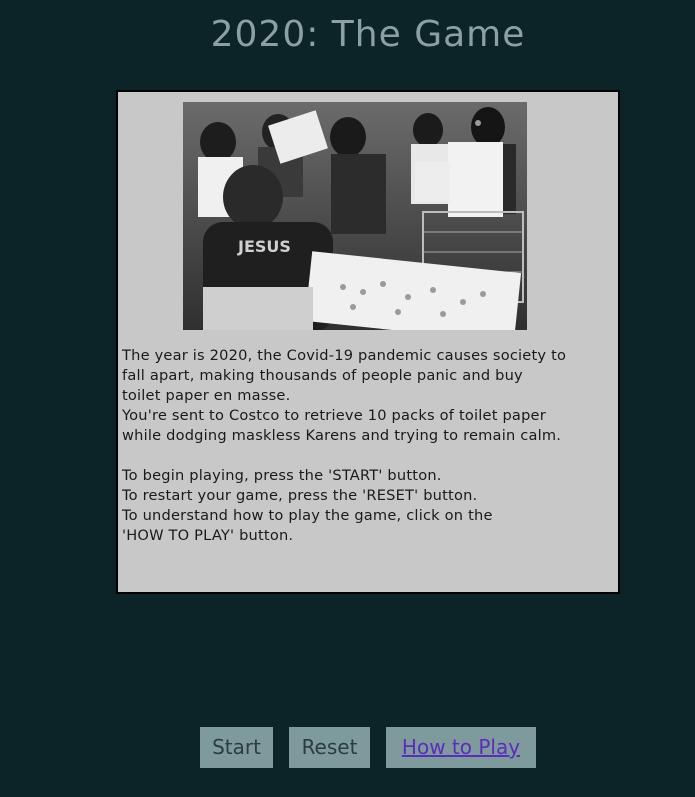  Describe the element at coordinates (264, 246) in the screenshot. I see `svg-text: JESUS` at that location.